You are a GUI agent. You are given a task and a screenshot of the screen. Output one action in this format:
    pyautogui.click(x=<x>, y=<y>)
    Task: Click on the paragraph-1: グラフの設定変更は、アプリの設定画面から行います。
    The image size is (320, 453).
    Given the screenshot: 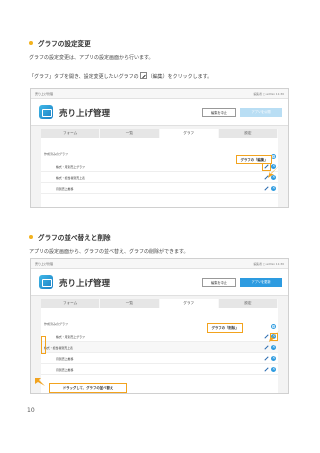 What is the action you would take?
    pyautogui.click(x=91, y=58)
    